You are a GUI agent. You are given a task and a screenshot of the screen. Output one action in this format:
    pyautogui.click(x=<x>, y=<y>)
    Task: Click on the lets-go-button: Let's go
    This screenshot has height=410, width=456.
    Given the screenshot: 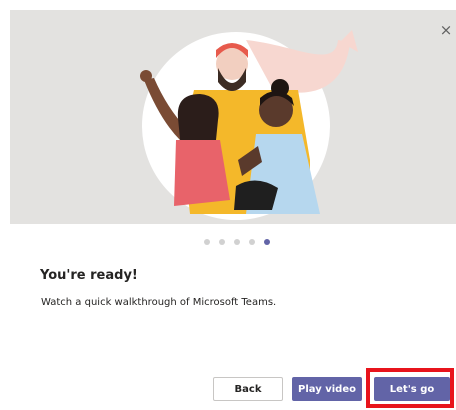 What is the action you would take?
    pyautogui.click(x=412, y=389)
    